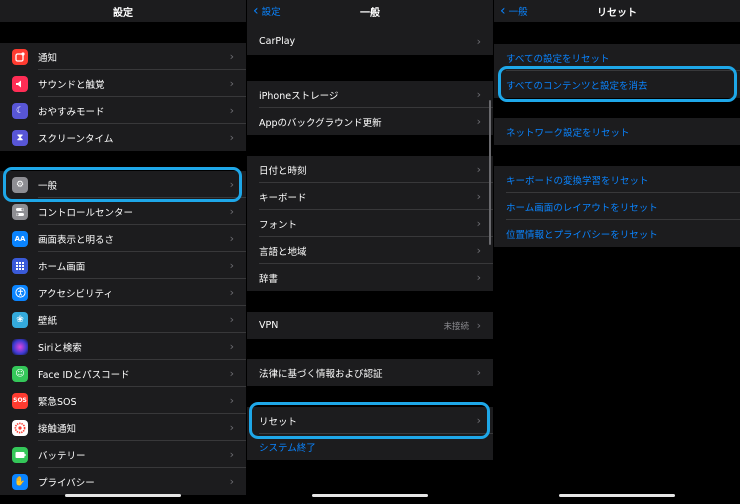  I want to click on settings-item-exposure: 接触通知 ›, so click(123, 427).